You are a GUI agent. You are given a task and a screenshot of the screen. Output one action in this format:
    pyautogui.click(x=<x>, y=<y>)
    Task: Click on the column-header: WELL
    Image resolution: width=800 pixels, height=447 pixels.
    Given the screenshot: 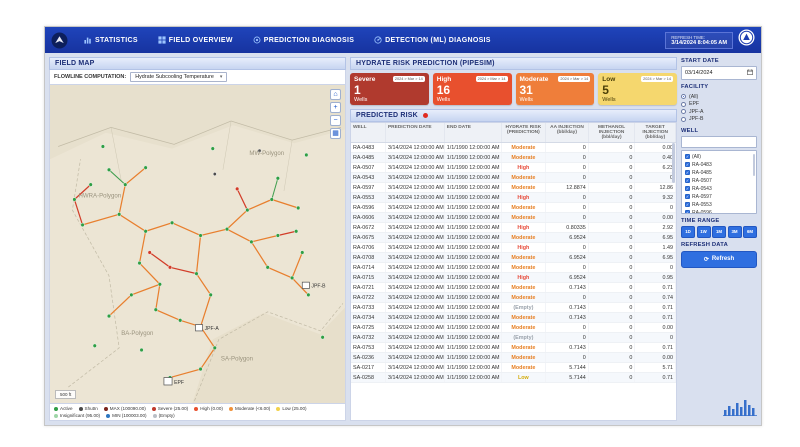 What is the action you would take?
    pyautogui.click(x=368, y=133)
    